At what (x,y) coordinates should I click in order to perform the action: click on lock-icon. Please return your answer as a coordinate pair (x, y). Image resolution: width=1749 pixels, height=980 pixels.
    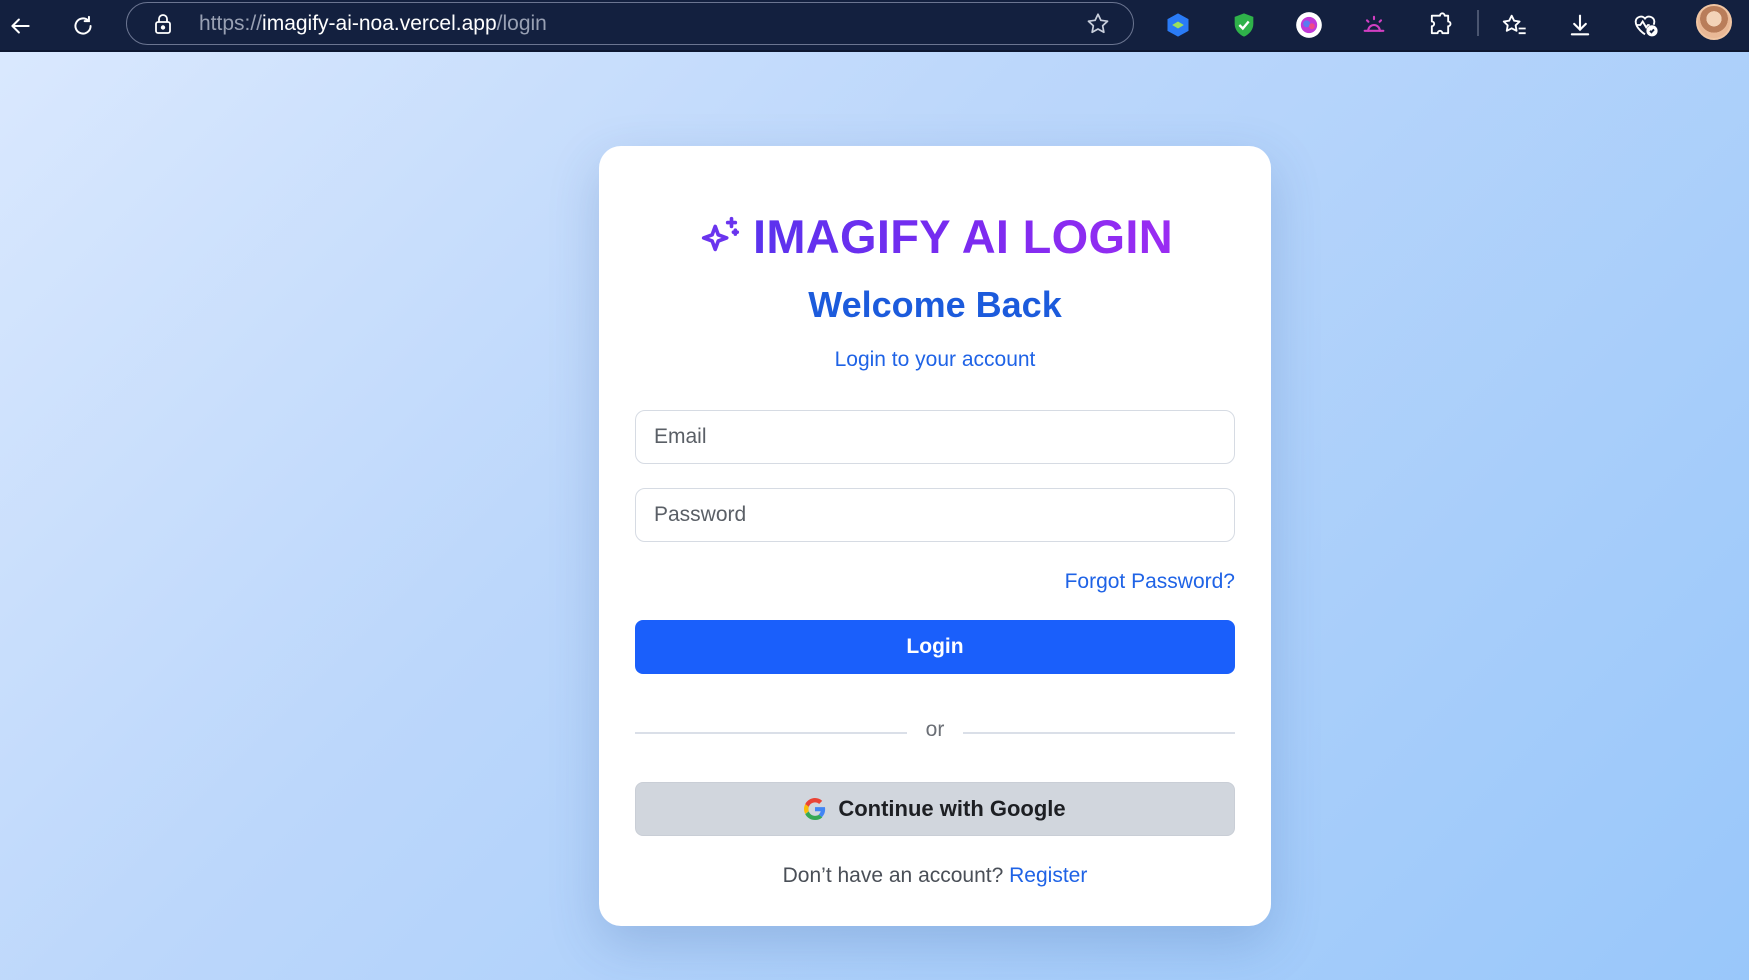
    Looking at the image, I should click on (163, 24).